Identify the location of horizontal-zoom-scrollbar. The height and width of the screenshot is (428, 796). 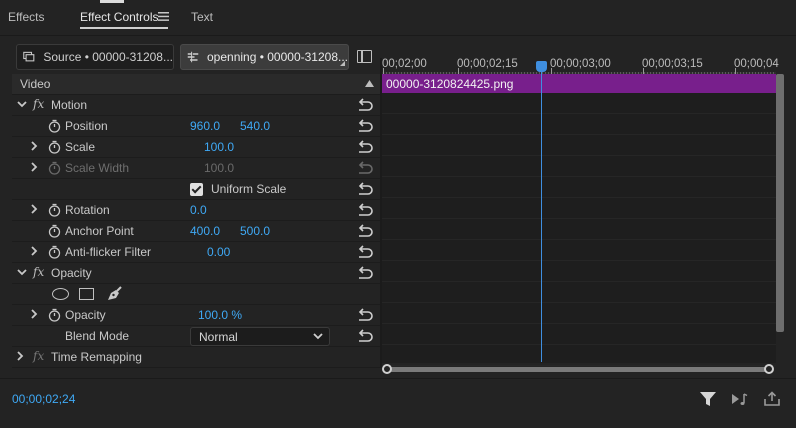
(579, 369).